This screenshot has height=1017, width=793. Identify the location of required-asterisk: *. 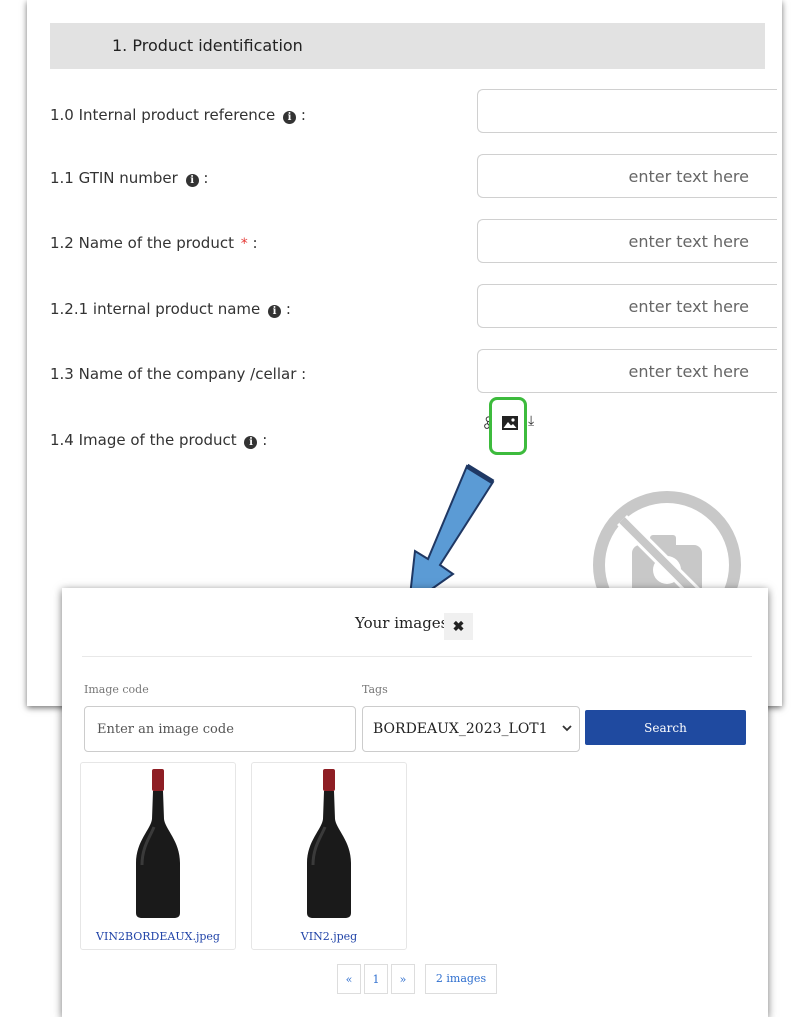
(244, 244).